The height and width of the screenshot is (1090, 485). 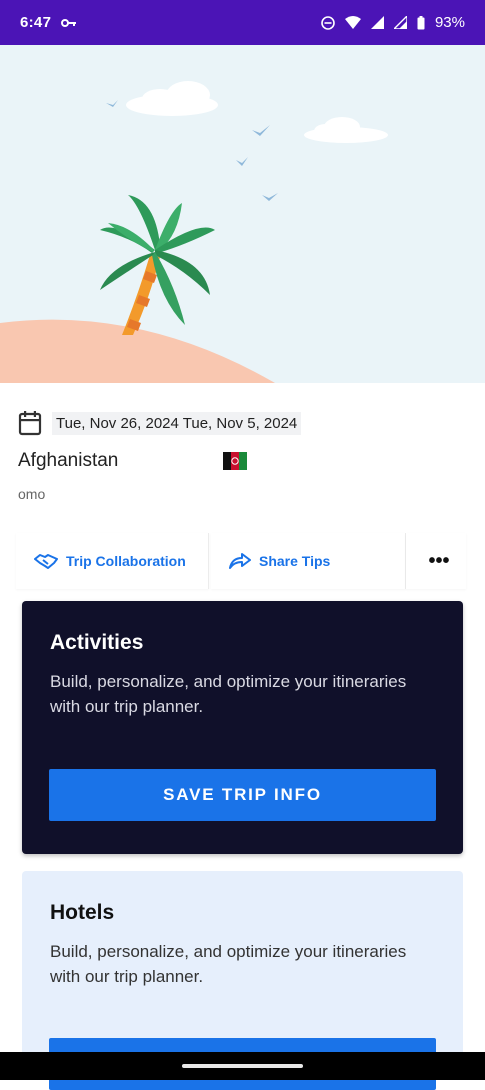 What do you see at coordinates (421, 22) in the screenshot?
I see `battery-icon` at bounding box center [421, 22].